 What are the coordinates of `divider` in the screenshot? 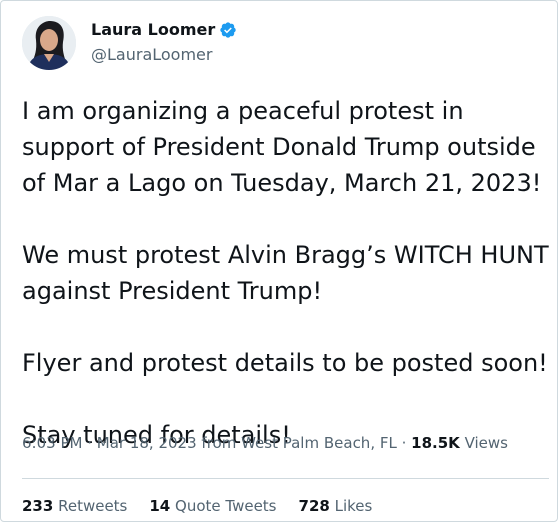 It's located at (285, 478).